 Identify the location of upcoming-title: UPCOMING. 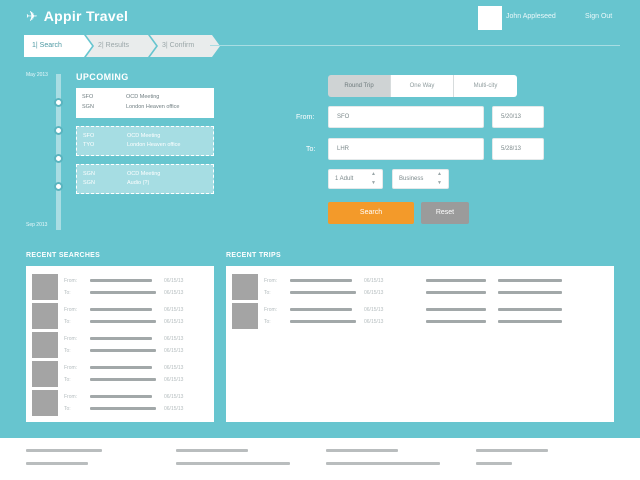
(102, 77).